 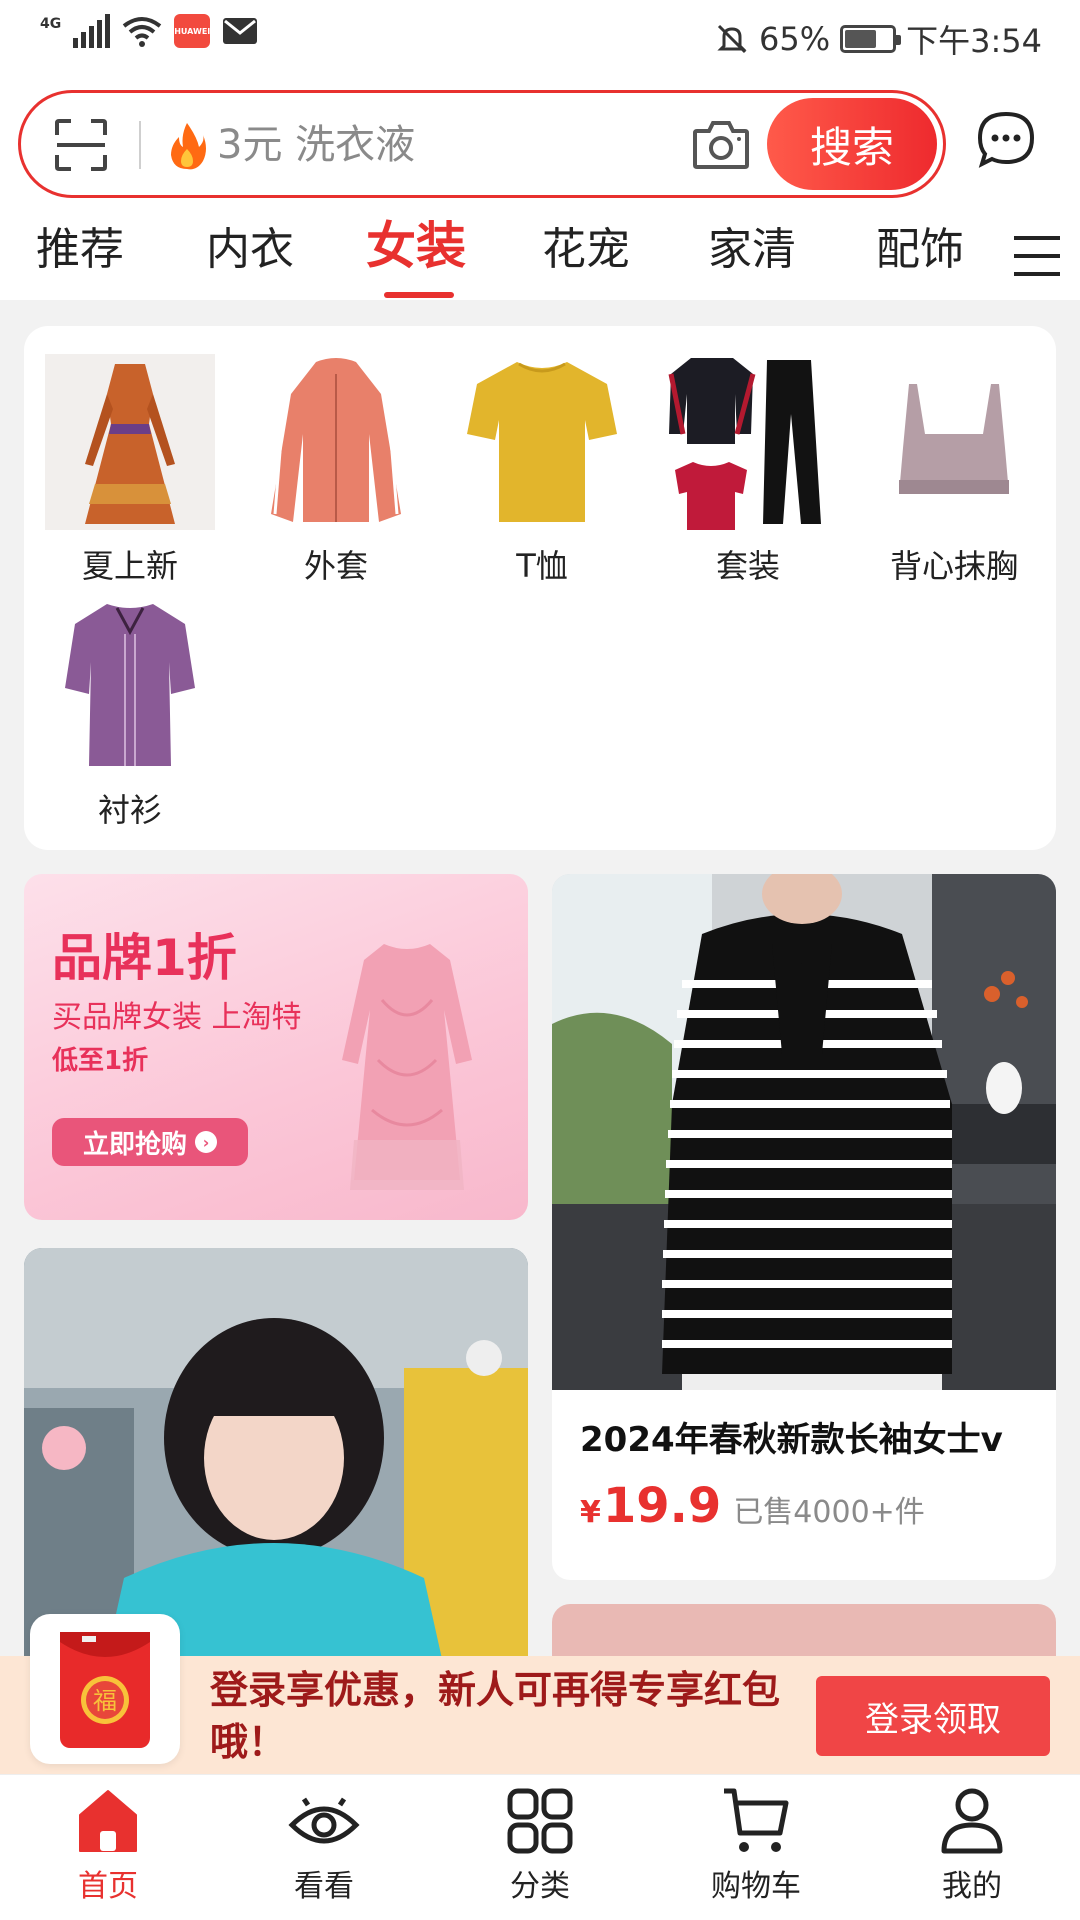 I want to click on cart-icon, so click(x=756, y=1820).